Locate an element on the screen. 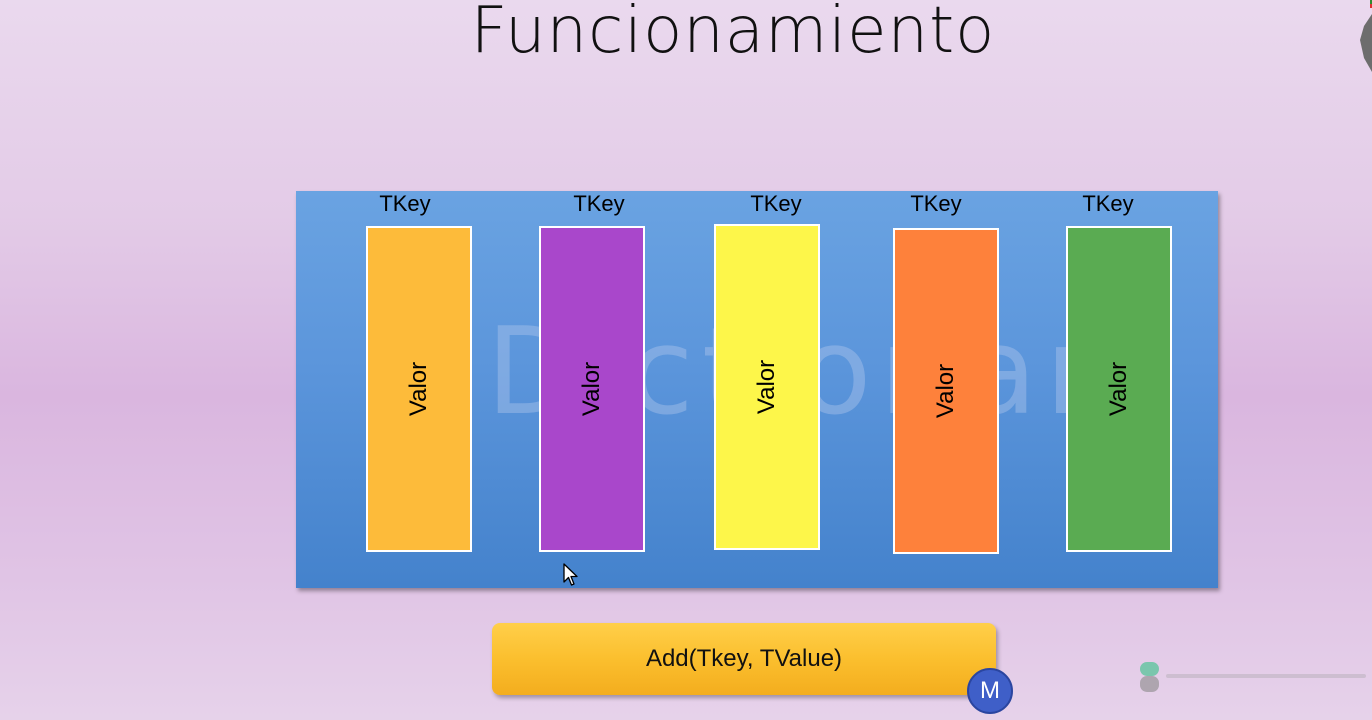  value-label-1: Valor is located at coordinates (418, 389).